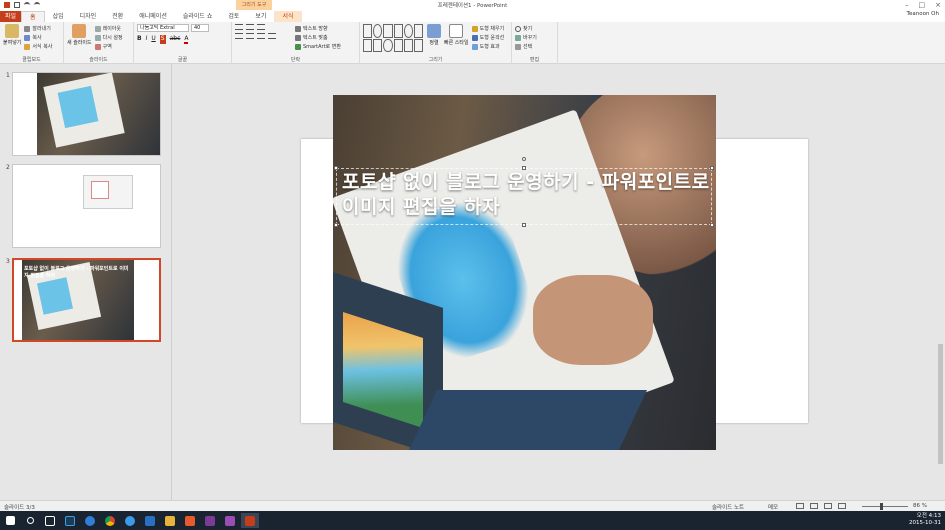  What do you see at coordinates (318, 37) in the screenshot?
I see `align-text-button: 텍스트 맞춤` at bounding box center [318, 37].